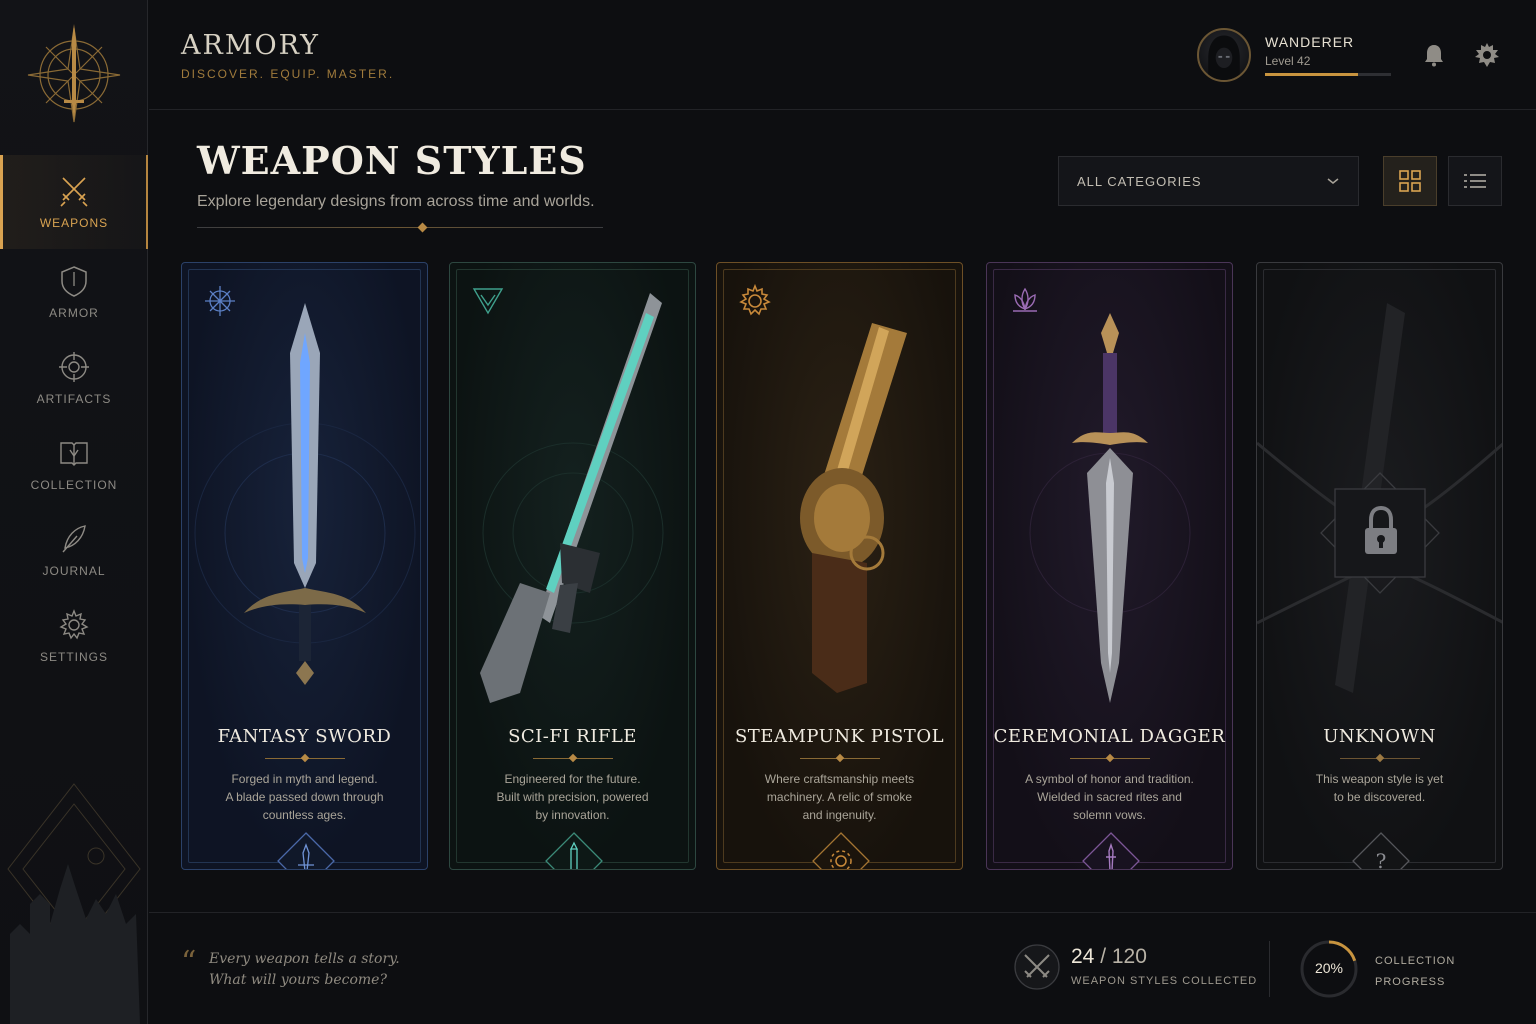 This screenshot has width=1536, height=1024. Describe the element at coordinates (74, 454) in the screenshot. I see `book-icon` at that location.